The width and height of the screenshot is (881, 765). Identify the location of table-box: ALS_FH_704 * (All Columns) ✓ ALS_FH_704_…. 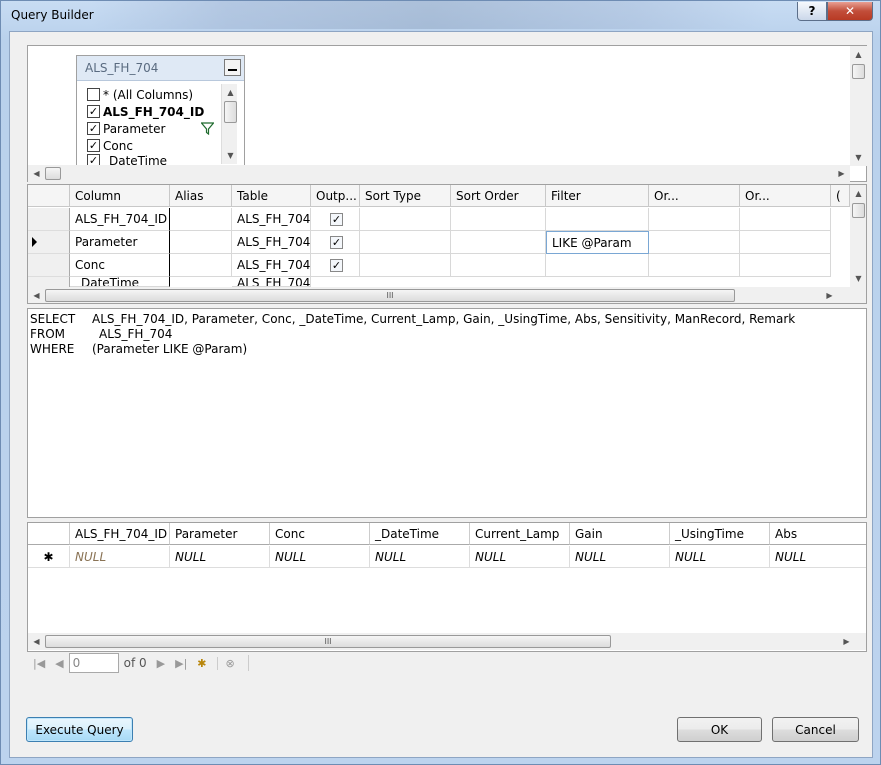
(160, 110).